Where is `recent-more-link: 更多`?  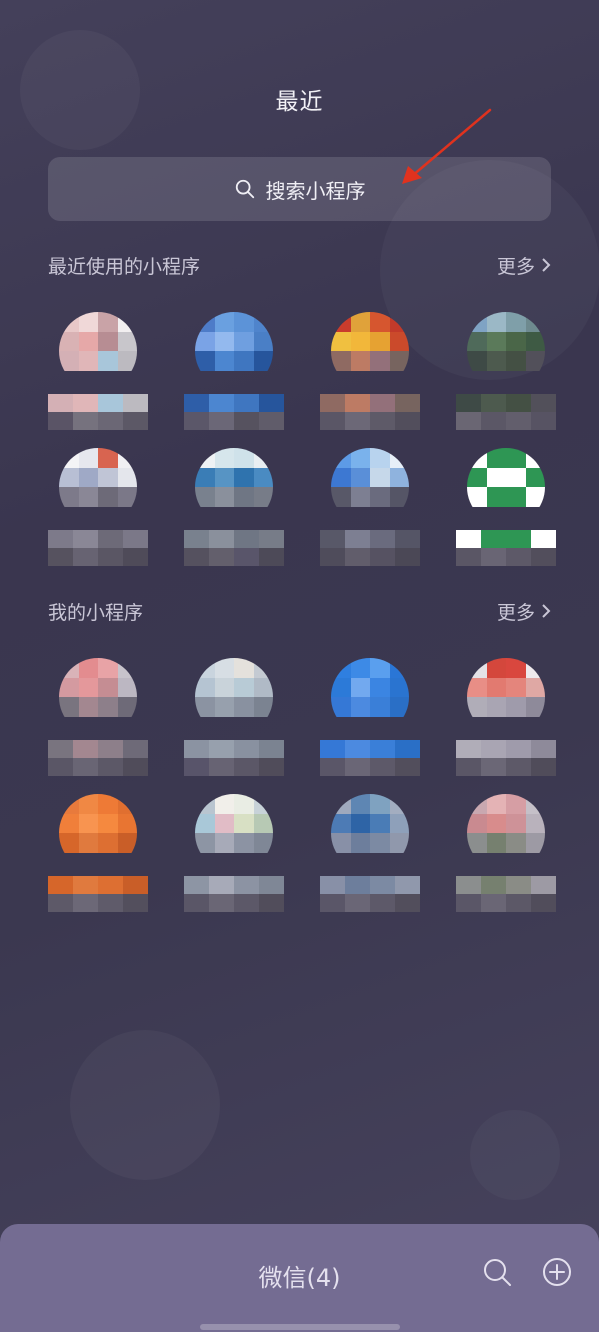
recent-more-link: 更多 is located at coordinates (524, 265).